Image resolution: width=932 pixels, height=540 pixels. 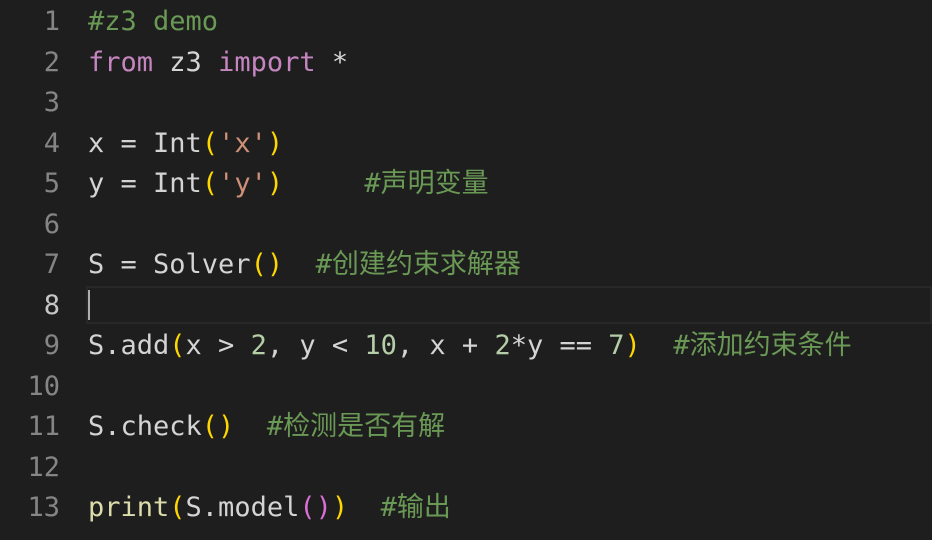 What do you see at coordinates (129, 507) in the screenshot?
I see `code-token: print` at bounding box center [129, 507].